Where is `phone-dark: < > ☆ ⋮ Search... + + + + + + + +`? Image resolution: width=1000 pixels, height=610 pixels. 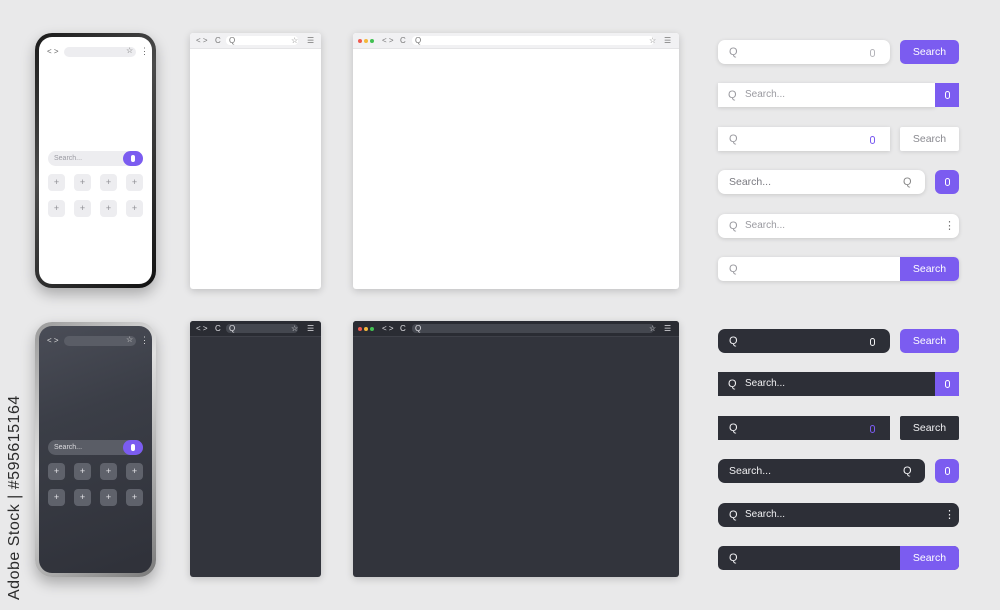
phone-dark: < > ☆ ⋮ Search... + + + + + + + + is located at coordinates (95, 449).